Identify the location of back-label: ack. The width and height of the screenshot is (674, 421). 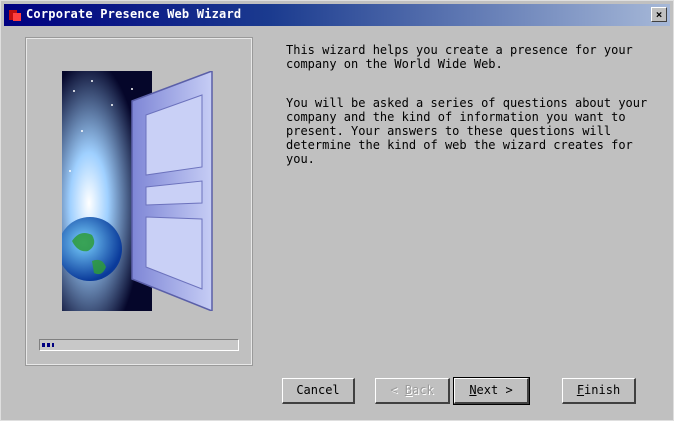
(423, 390).